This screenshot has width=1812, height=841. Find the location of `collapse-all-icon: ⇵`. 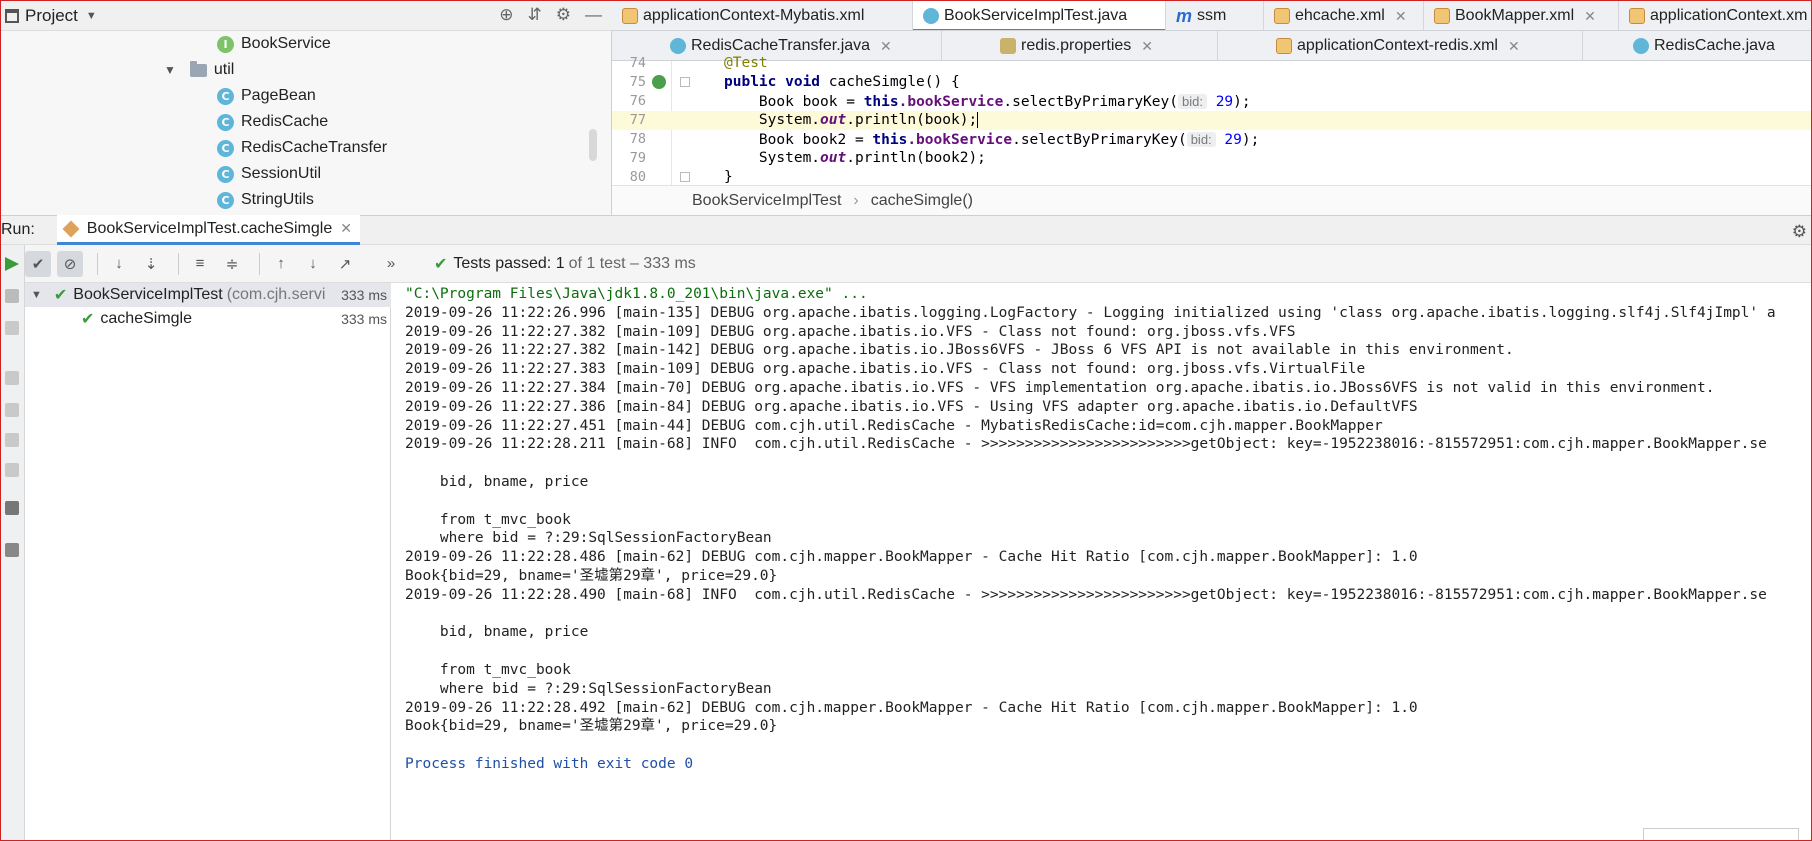

collapse-all-icon: ⇵ is located at coordinates (535, 15).